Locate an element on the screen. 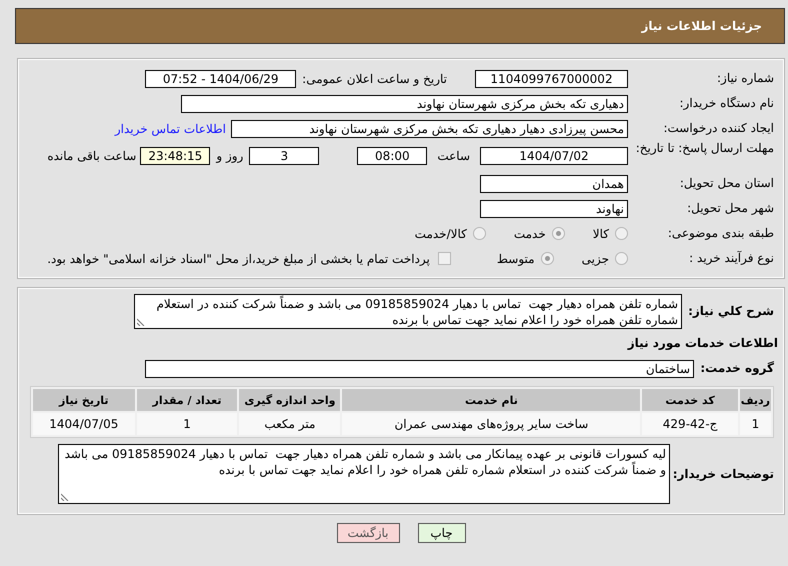 The width and height of the screenshot is (788, 566). field-label: شهر محل تحویل: is located at coordinates (730, 208).